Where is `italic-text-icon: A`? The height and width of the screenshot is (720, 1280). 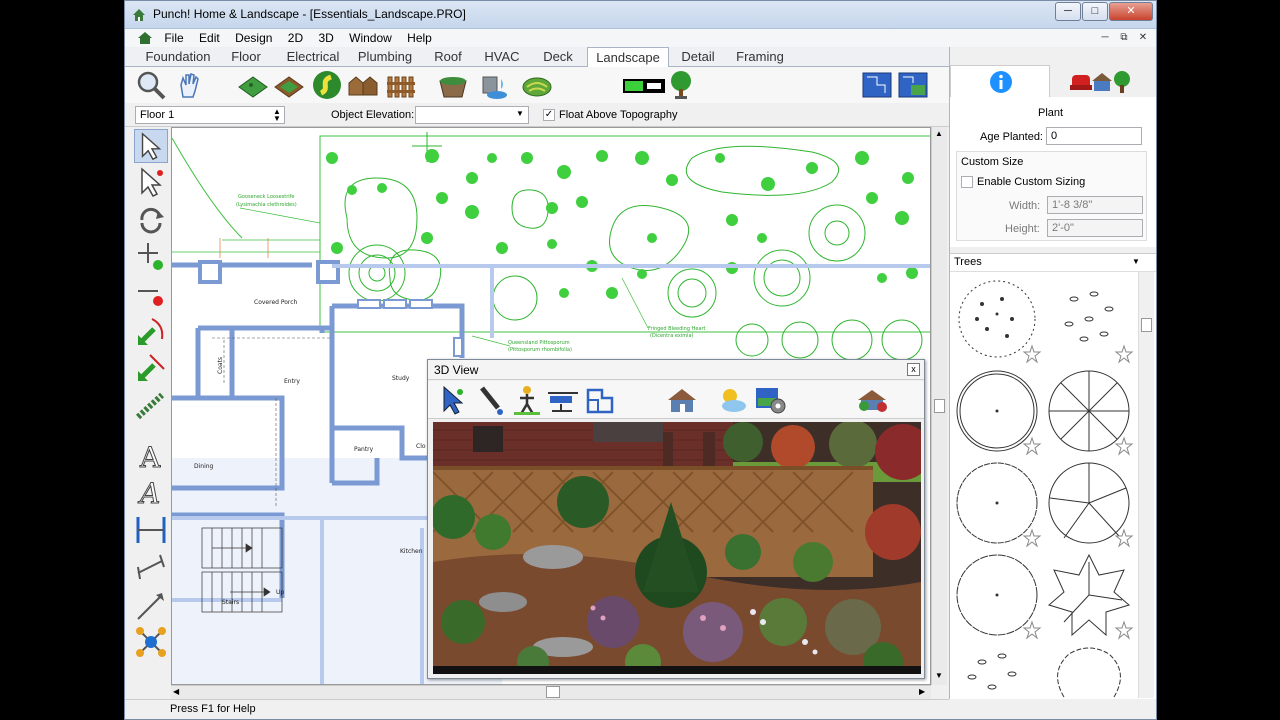
italic-text-icon: A is located at coordinates (151, 492).